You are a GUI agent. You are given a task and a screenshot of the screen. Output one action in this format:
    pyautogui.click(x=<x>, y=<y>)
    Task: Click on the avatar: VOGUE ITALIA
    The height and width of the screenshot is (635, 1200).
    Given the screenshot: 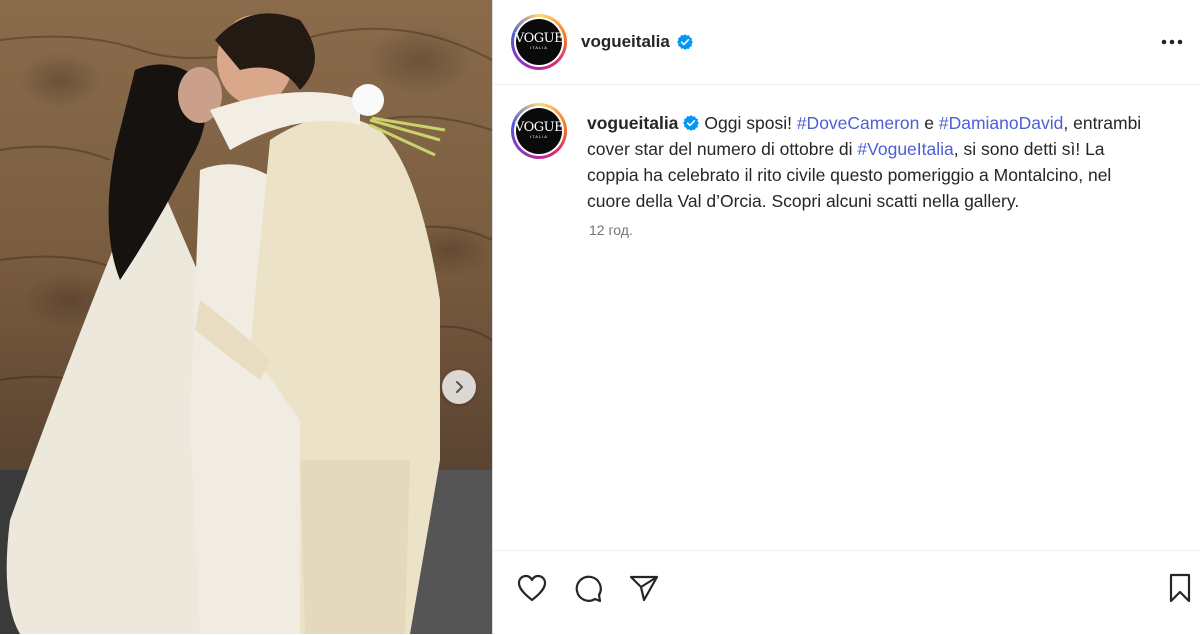 What is the action you would take?
    pyautogui.click(x=539, y=42)
    